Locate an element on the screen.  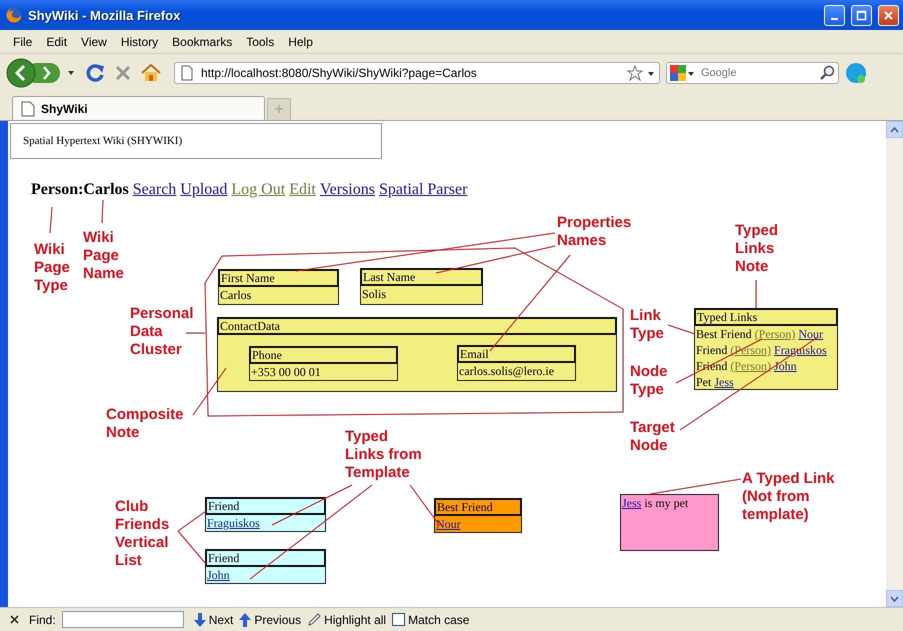
search-icon is located at coordinates (827, 73).